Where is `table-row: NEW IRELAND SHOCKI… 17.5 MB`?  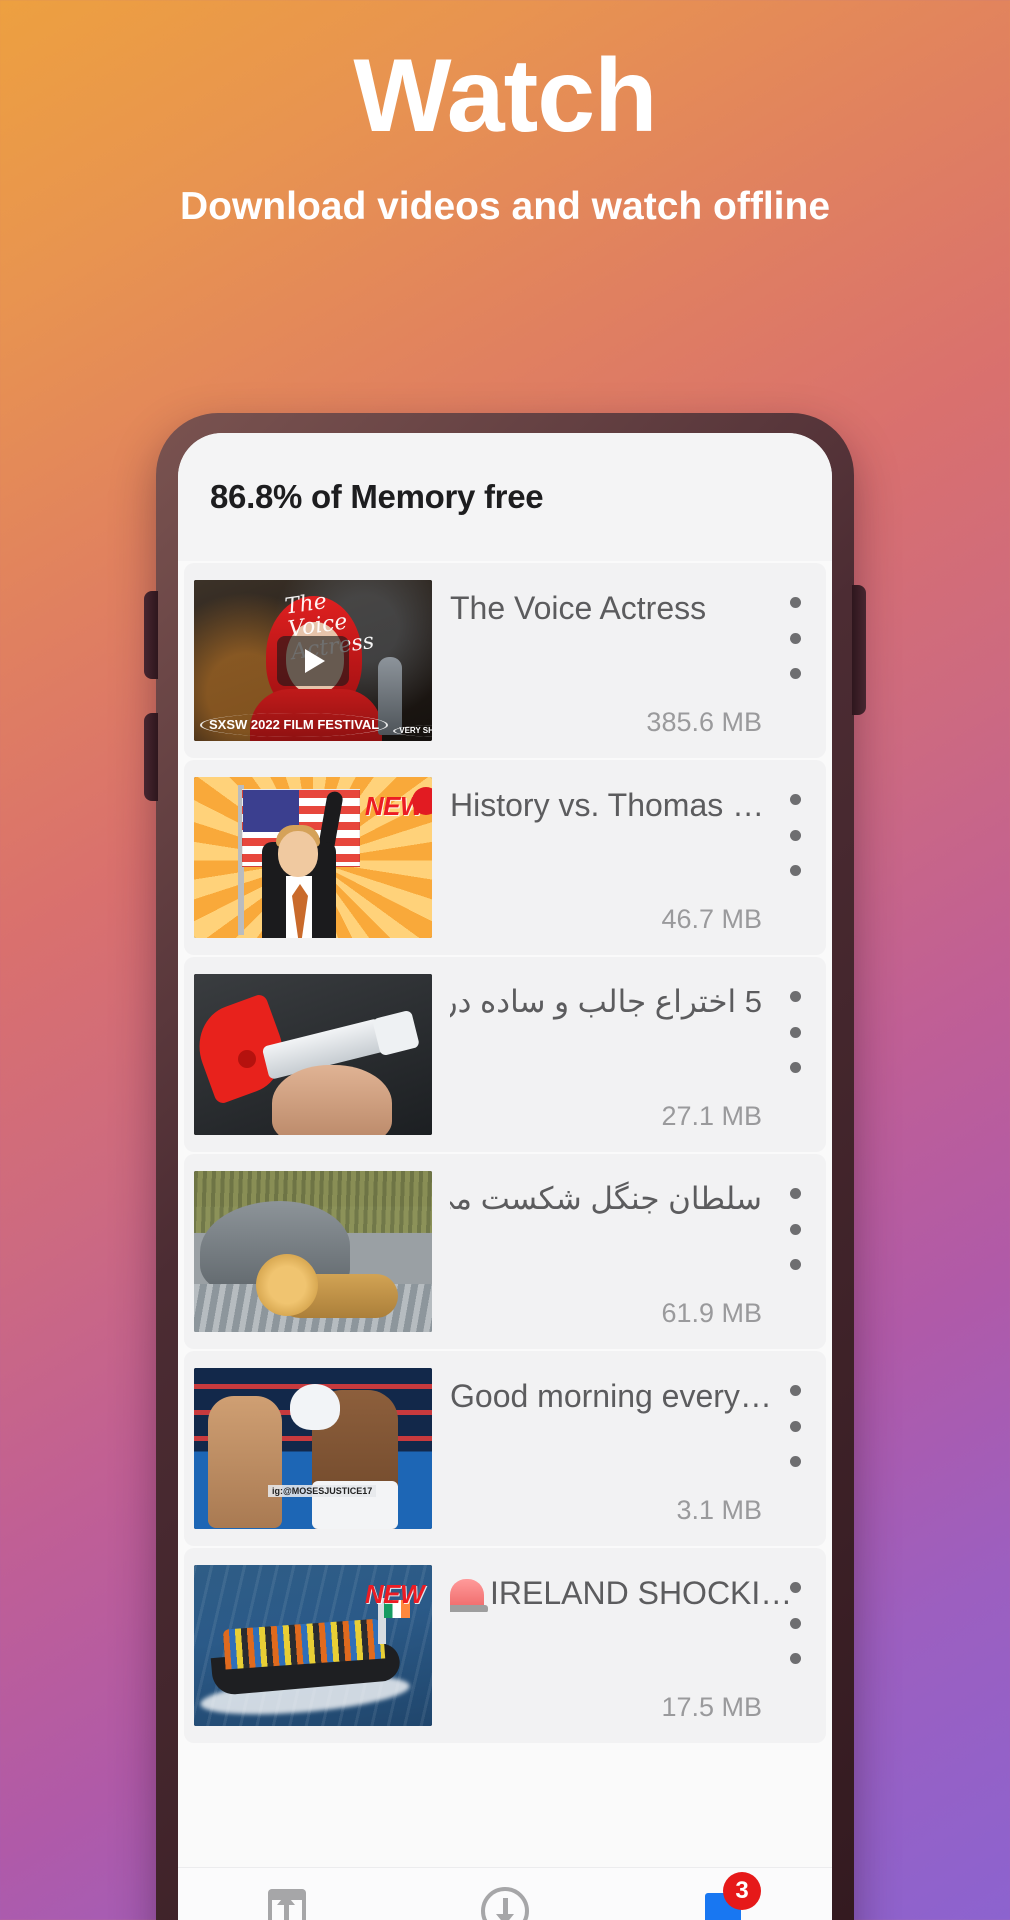 table-row: NEW IRELAND SHOCKI… 17.5 MB is located at coordinates (505, 1645).